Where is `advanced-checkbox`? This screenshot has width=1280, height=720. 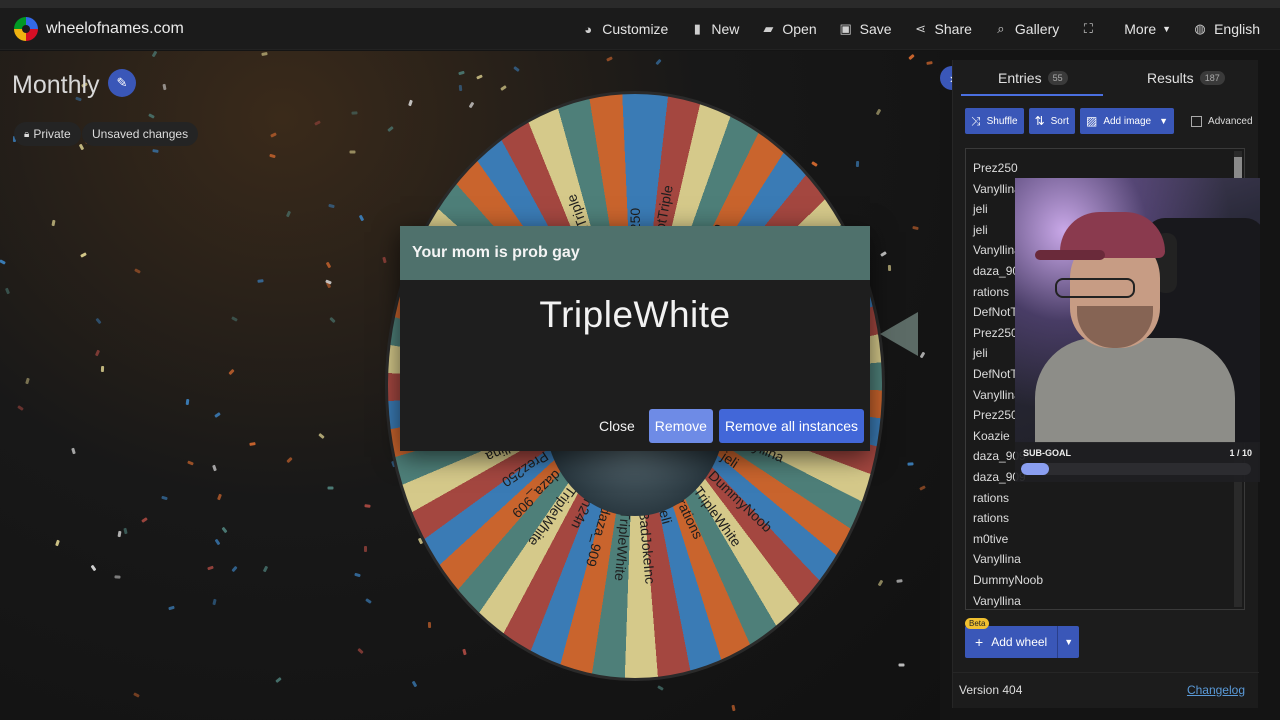 advanced-checkbox is located at coordinates (1197, 121).